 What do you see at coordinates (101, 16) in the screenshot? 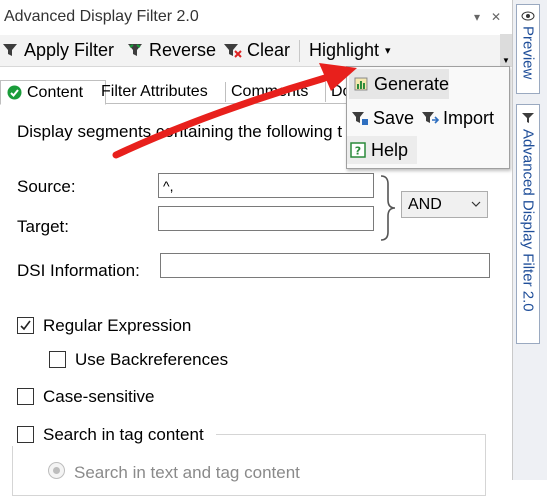
I see `panel-title: Advanced Display Filter 2.0` at bounding box center [101, 16].